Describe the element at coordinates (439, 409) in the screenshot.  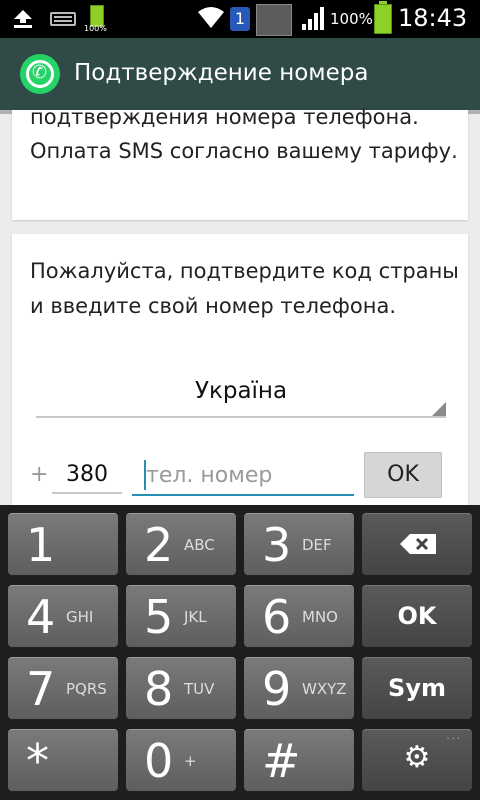
I see `dropdown-arrow-icon` at that location.